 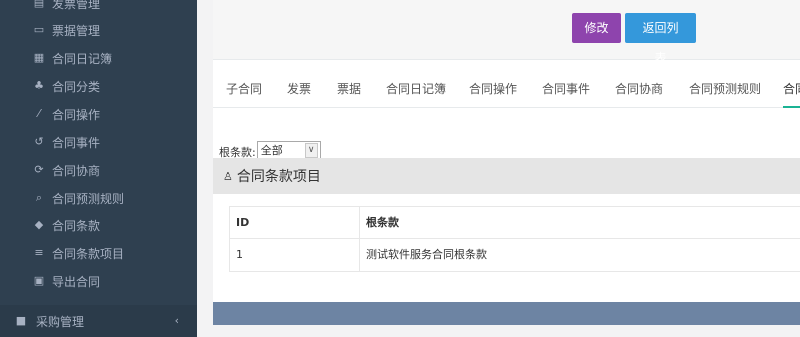 What do you see at coordinates (76, 170) in the screenshot?
I see `sidebar-item-label: 合同协商` at bounding box center [76, 170].